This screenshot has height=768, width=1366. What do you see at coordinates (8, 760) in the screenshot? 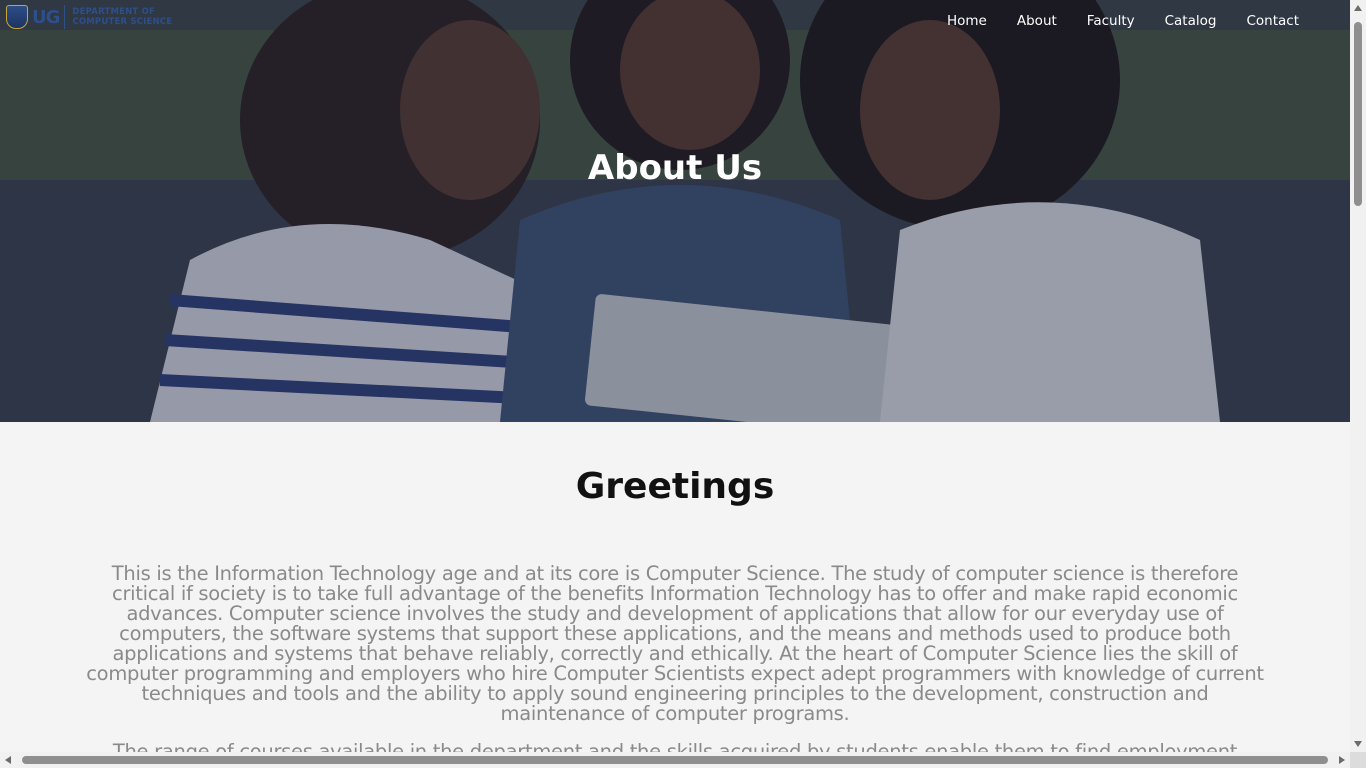
I see `scroll-left-arrow-icon` at bounding box center [8, 760].